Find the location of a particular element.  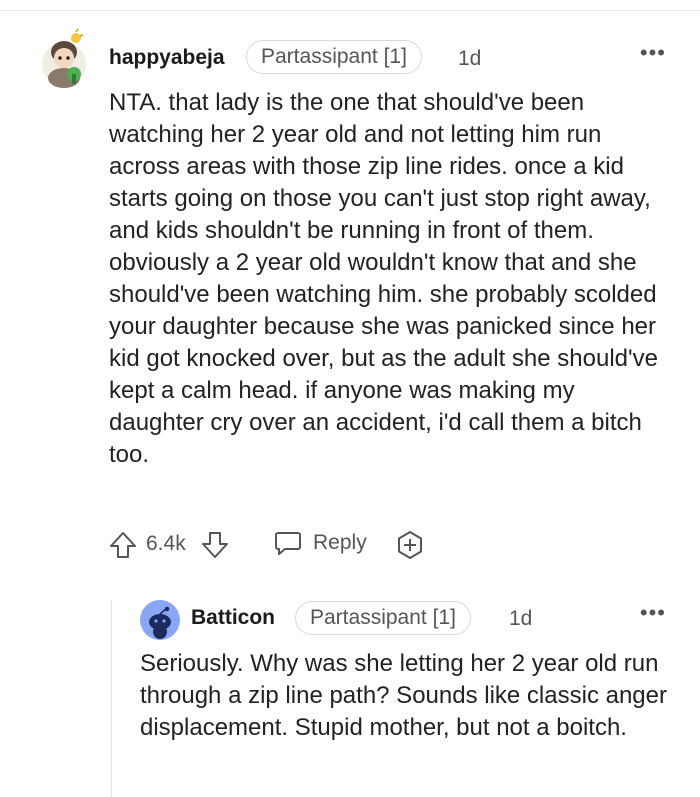

top-divider is located at coordinates (350, 5).